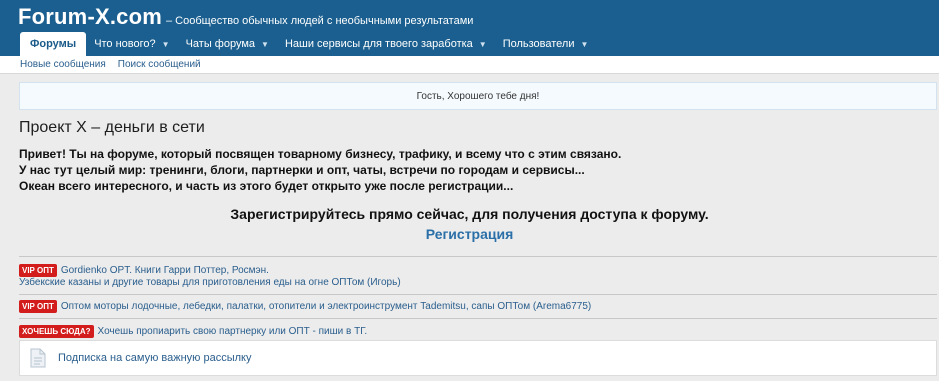 The width and height of the screenshot is (939, 381). I want to click on new-posts-link: Новые сообщения, so click(63, 64).